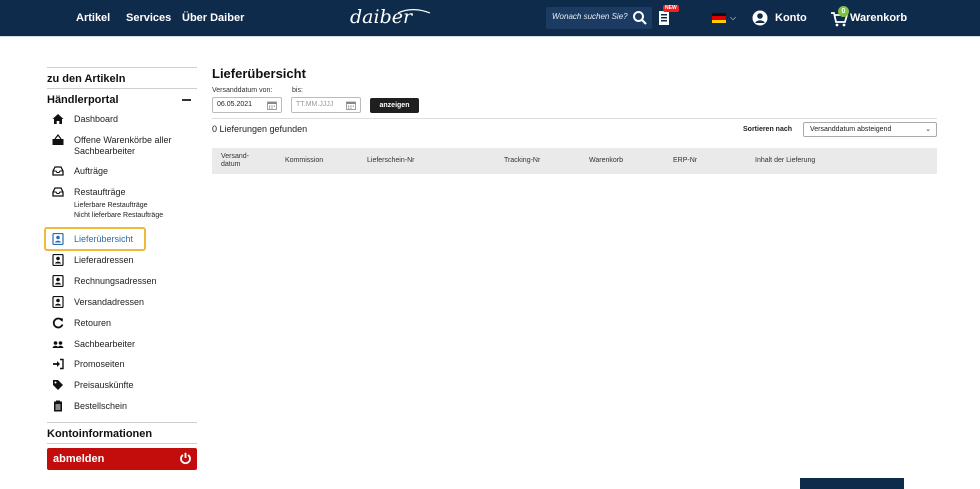  I want to click on page-title: Lieferübersicht, so click(259, 73).